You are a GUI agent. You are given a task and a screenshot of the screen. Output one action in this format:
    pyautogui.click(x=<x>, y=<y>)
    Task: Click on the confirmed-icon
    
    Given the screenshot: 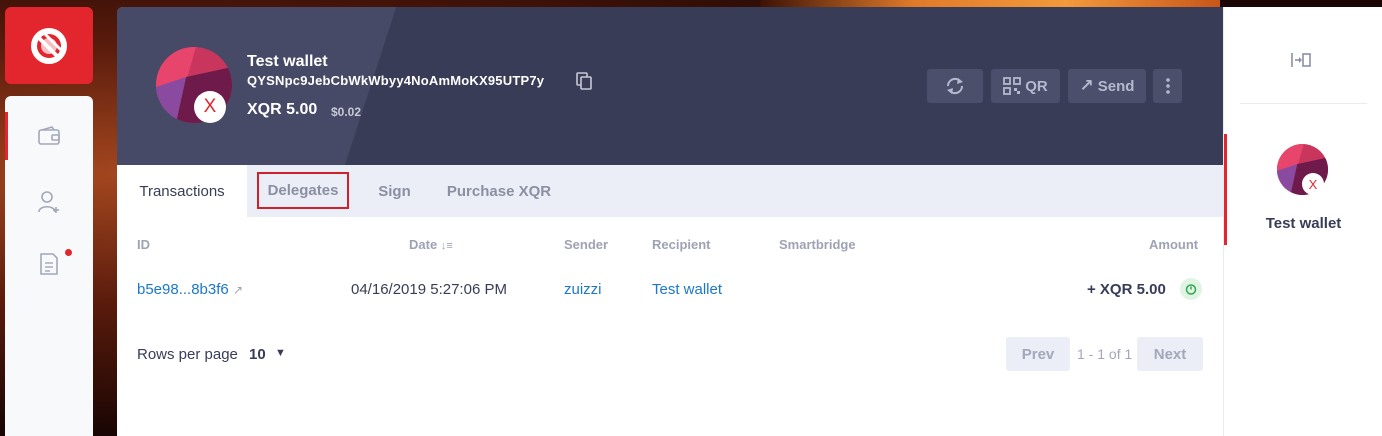 What is the action you would take?
    pyautogui.click(x=1191, y=289)
    